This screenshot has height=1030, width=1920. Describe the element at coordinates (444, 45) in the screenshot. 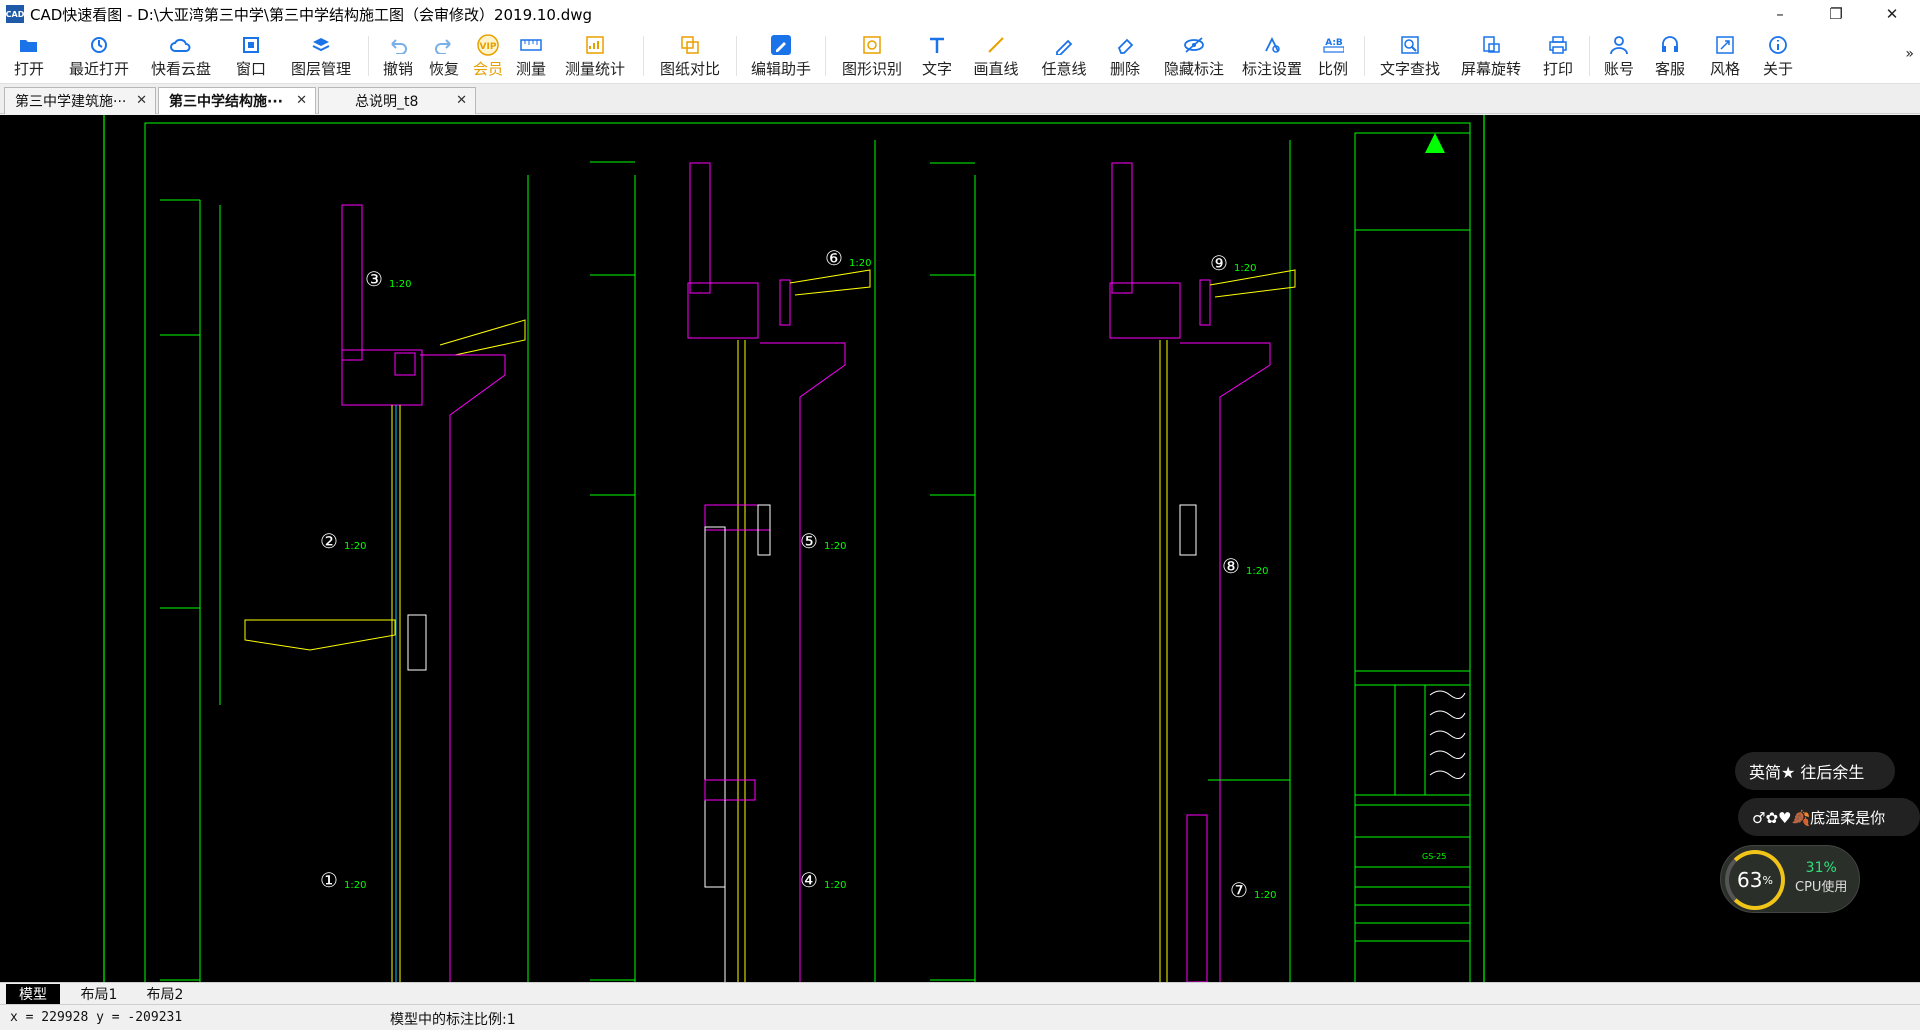

I see `redo-icon` at that location.